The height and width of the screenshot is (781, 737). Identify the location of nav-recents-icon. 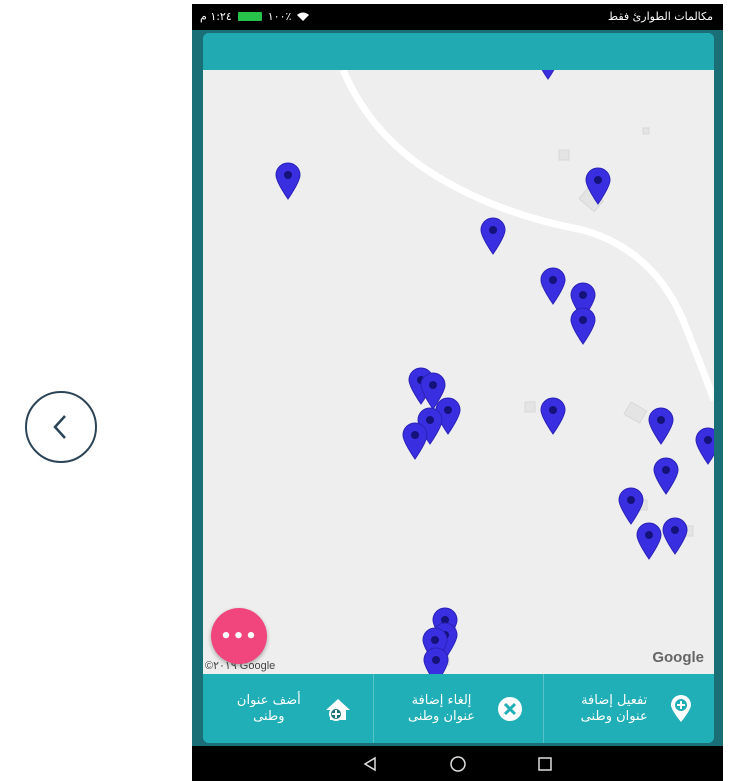
(545, 764).